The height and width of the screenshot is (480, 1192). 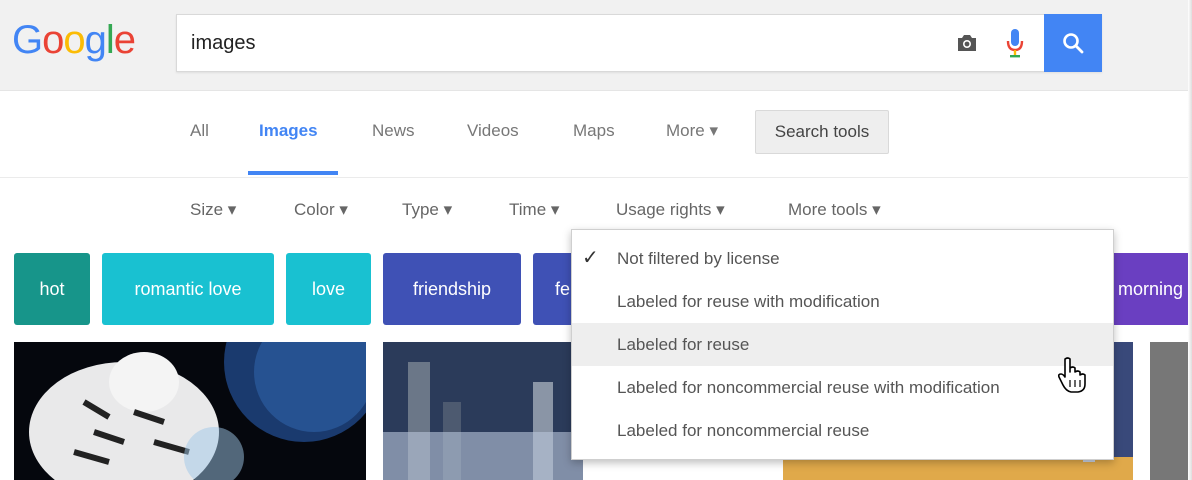 I want to click on search-button, so click(x=1073, y=43).